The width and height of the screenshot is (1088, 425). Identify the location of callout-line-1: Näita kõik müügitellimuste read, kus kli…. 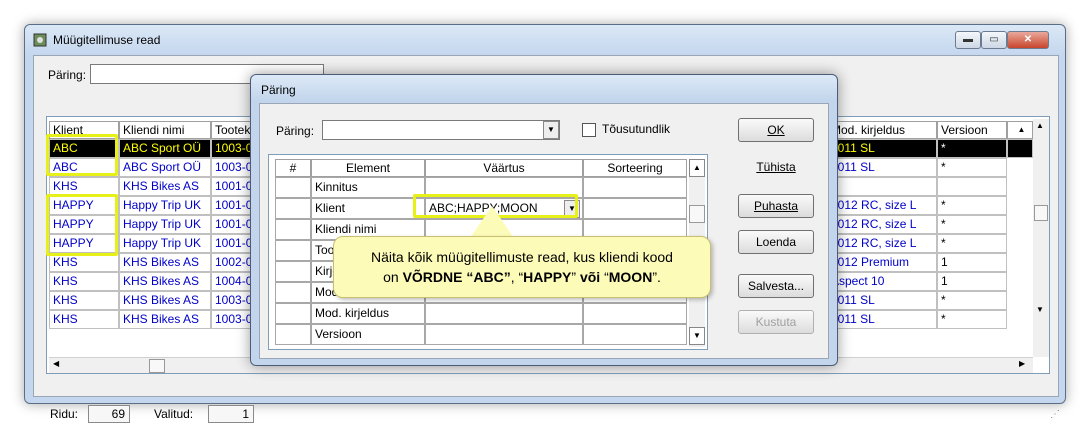
(522, 257).